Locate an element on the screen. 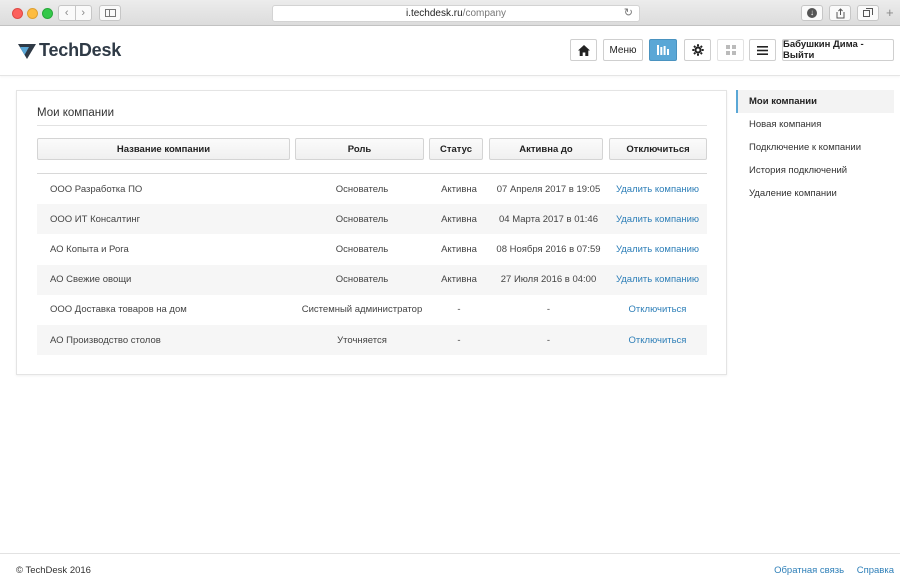 Image resolution: width=900 pixels, height=588 pixels. sidebar-item-connection-history: История подключений is located at coordinates (815, 170).